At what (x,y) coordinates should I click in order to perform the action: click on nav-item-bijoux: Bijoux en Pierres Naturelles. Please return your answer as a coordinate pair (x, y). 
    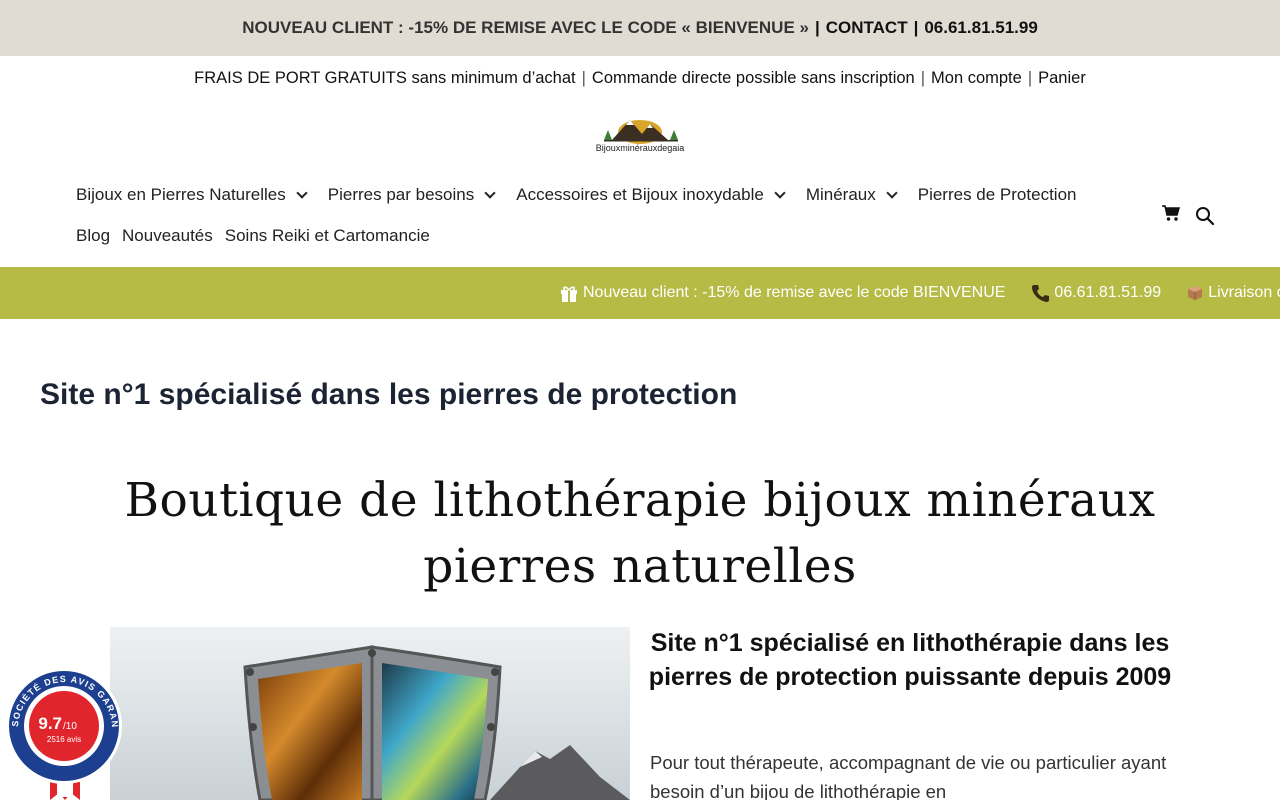
    Looking at the image, I should click on (196, 195).